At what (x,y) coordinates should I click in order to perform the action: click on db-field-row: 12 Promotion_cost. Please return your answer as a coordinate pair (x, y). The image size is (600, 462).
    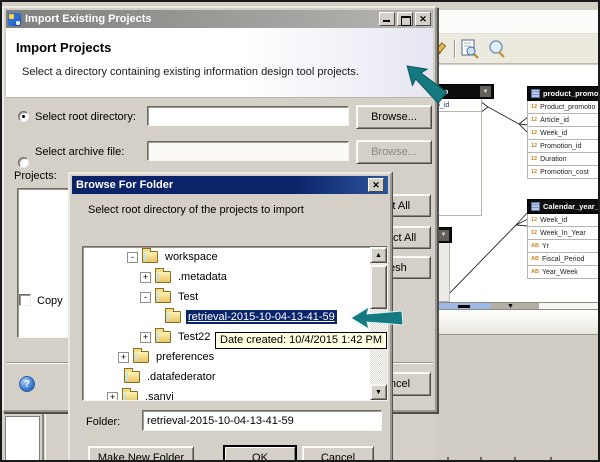
    Looking at the image, I should click on (562, 172).